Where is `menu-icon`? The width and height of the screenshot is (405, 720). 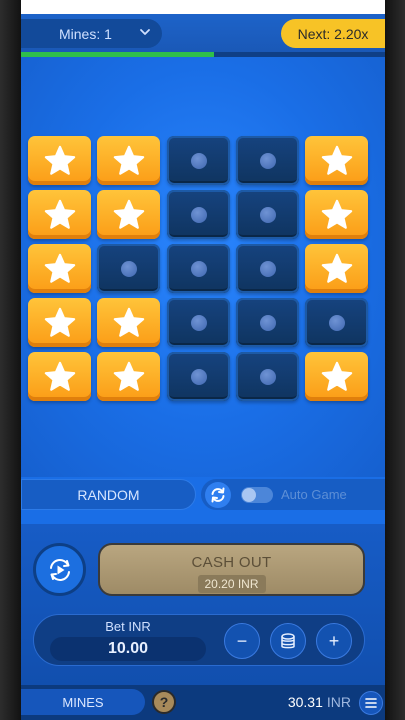 menu-icon is located at coordinates (371, 703).